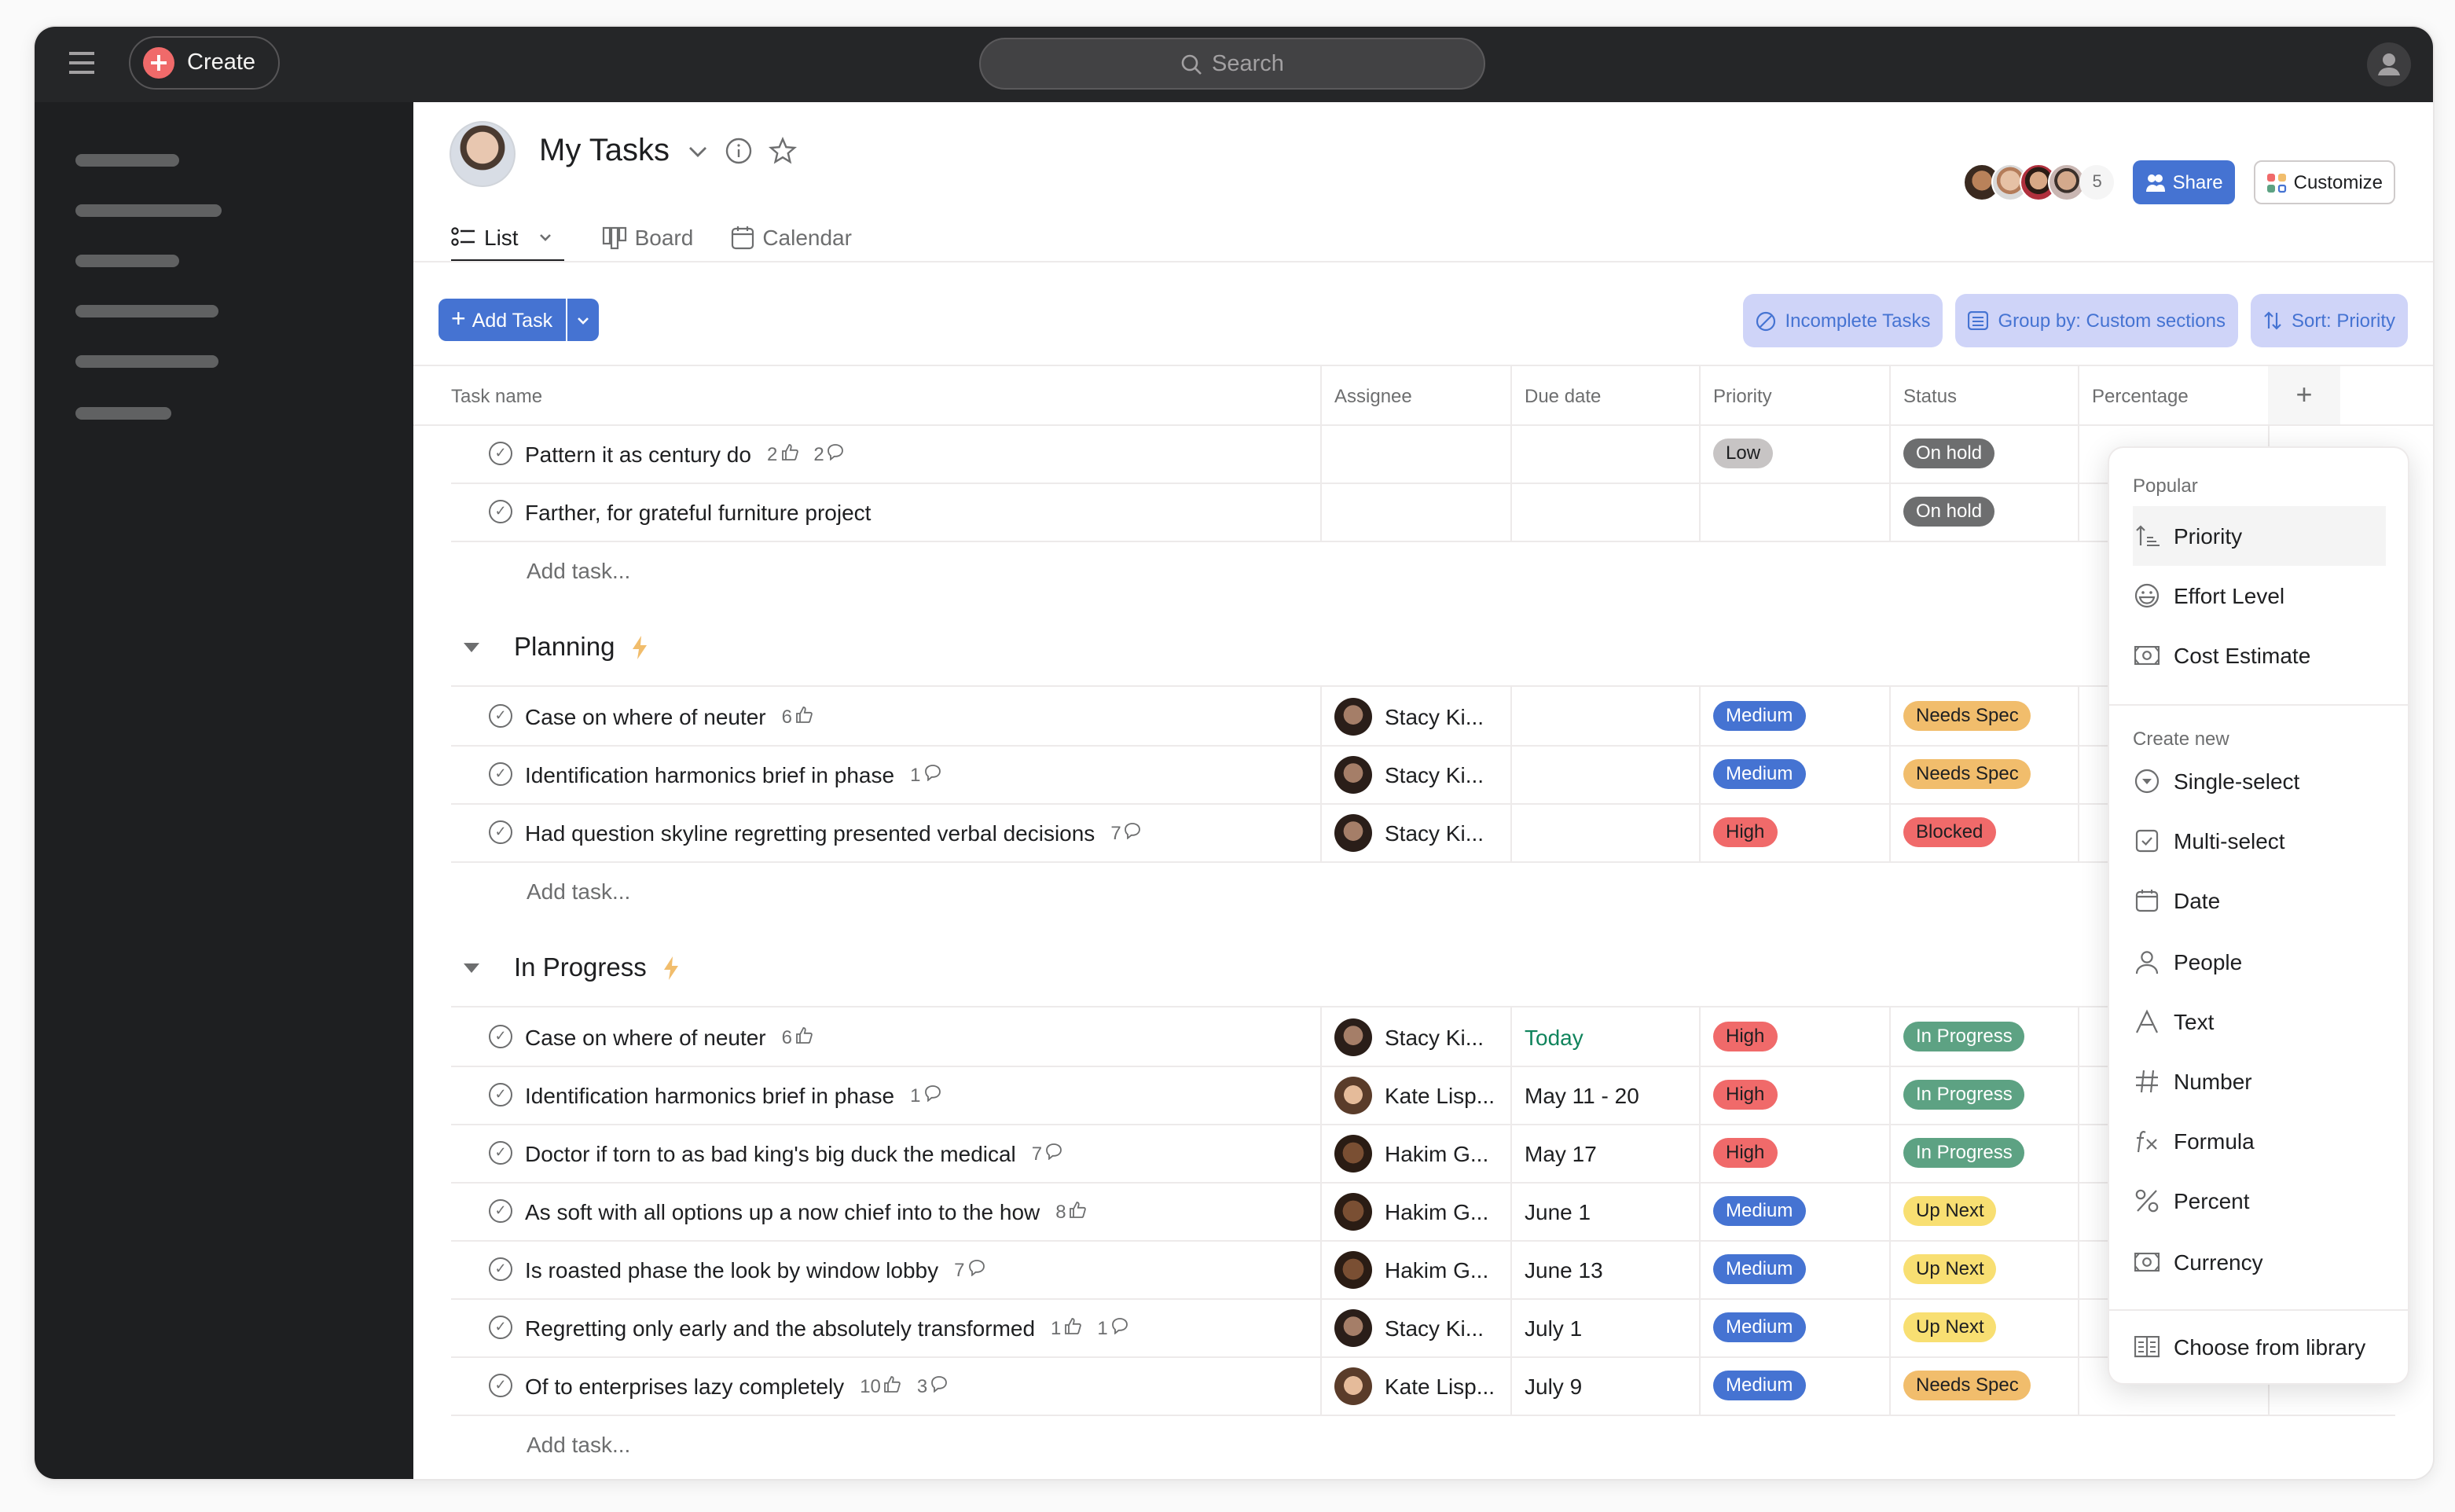 The image size is (2455, 1512). I want to click on like-count: 8, so click(1071, 1211).